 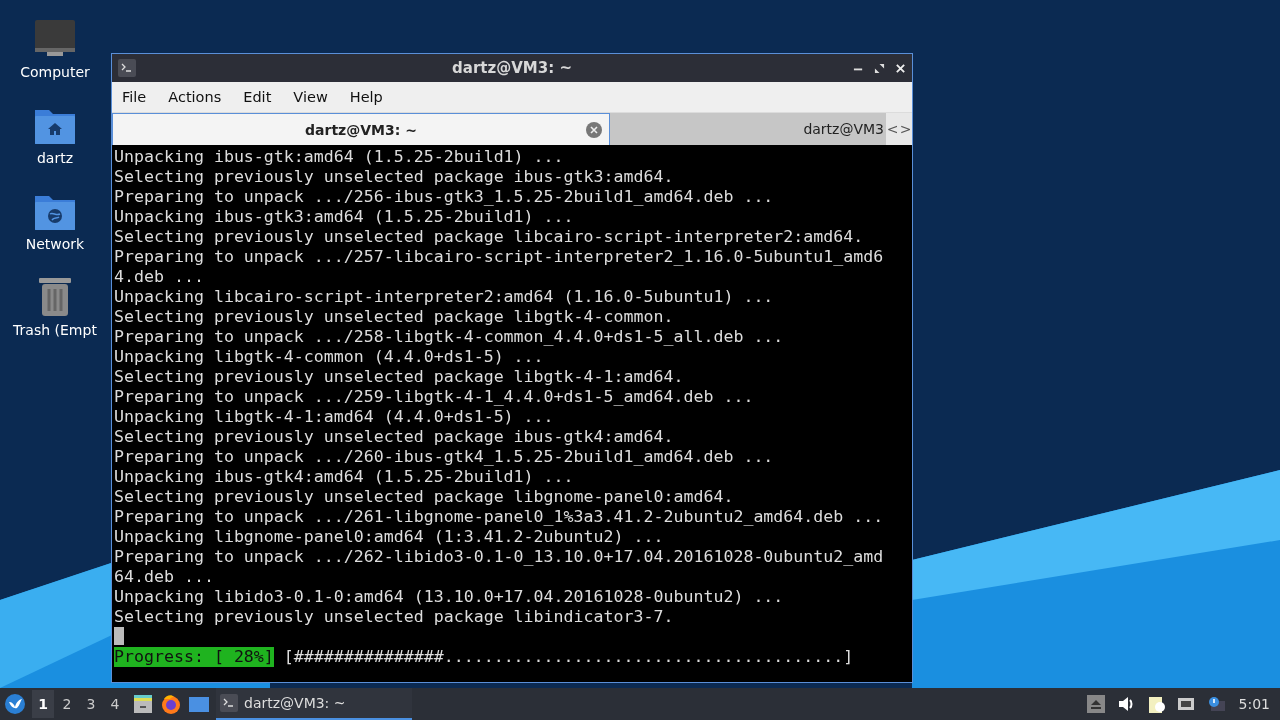 What do you see at coordinates (1215, 704) in the screenshot?
I see `alert-icon` at bounding box center [1215, 704].